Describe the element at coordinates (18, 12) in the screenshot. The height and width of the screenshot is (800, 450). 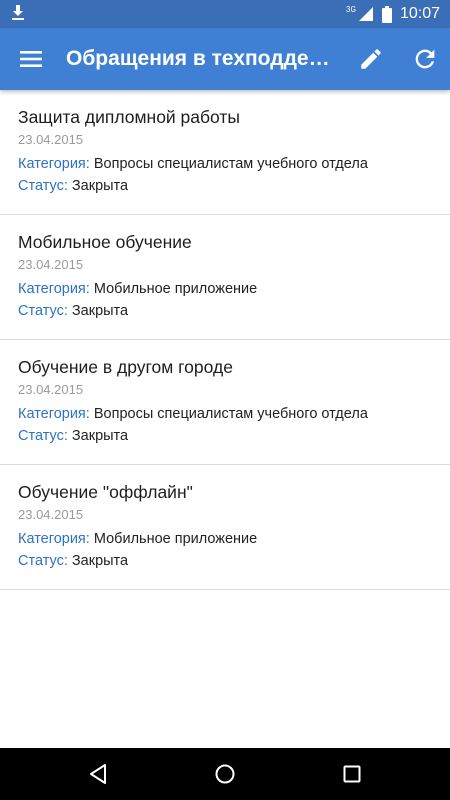
I see `download-icon` at that location.